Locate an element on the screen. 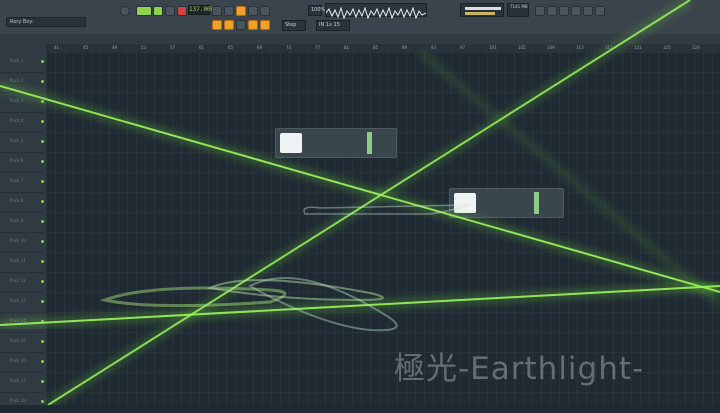 The width and height of the screenshot is (720, 413). snap-select: Step is located at coordinates (294, 25).